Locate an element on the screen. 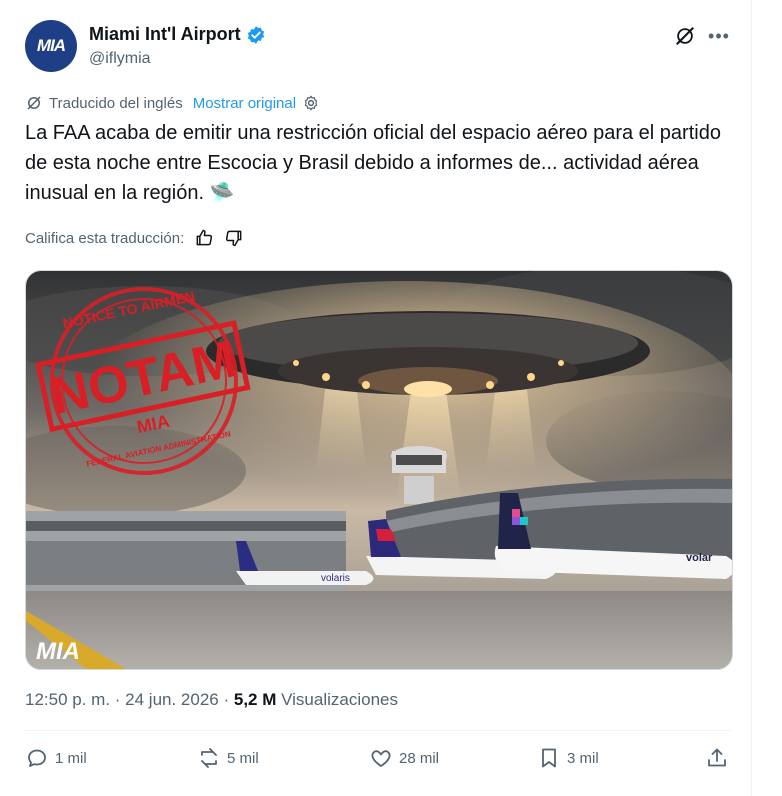 This screenshot has height=796, width=782. plane-label-1: volaris is located at coordinates (335, 578).